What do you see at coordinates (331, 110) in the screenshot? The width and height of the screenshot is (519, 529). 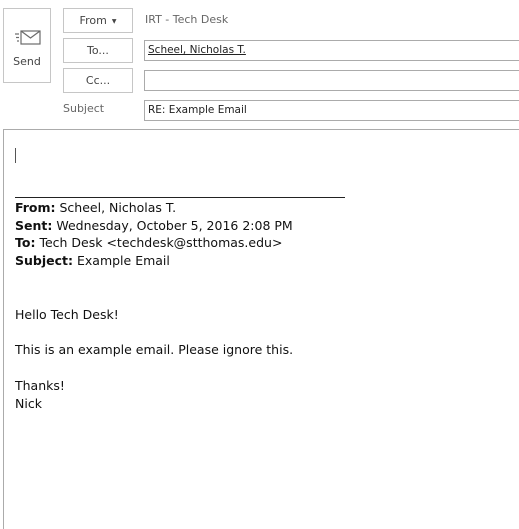 I see `subject-field: RE: Example Email` at bounding box center [331, 110].